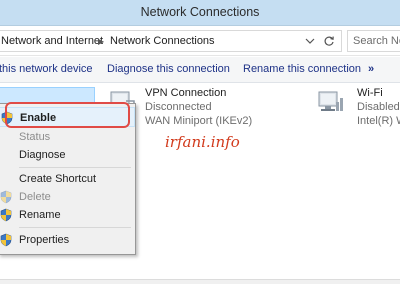 The image size is (400, 284). What do you see at coordinates (378, 121) in the screenshot?
I see `wifi-connection-device: Intel(R) W` at bounding box center [378, 121].